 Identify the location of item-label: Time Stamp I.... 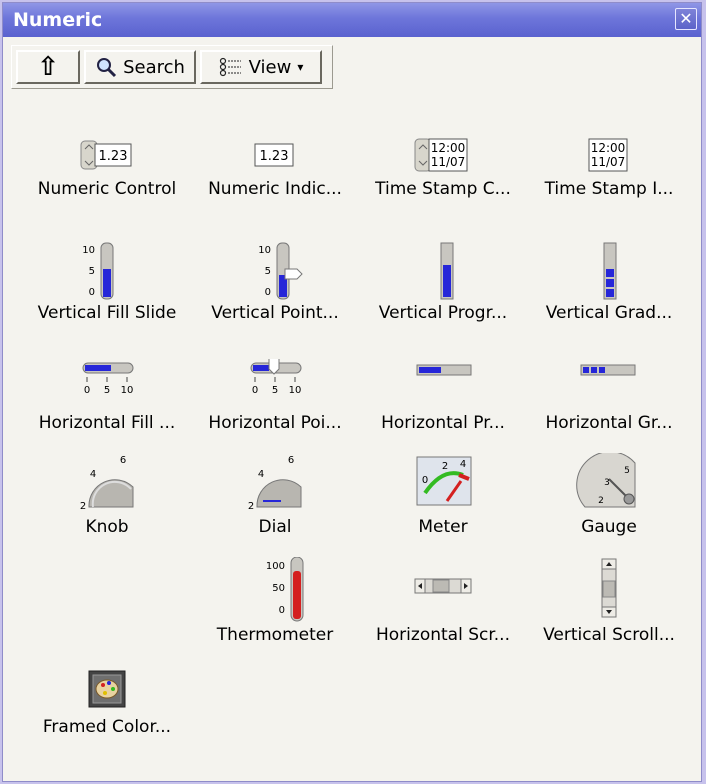
(609, 189).